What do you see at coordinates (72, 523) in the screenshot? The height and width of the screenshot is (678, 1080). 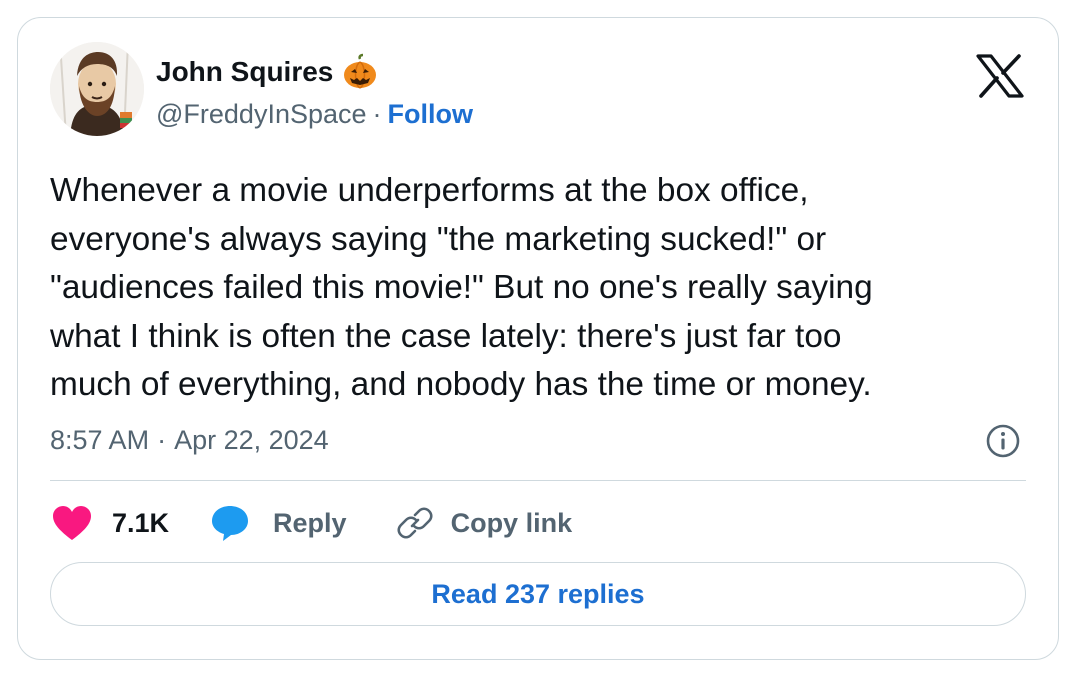 I see `heart-icon` at bounding box center [72, 523].